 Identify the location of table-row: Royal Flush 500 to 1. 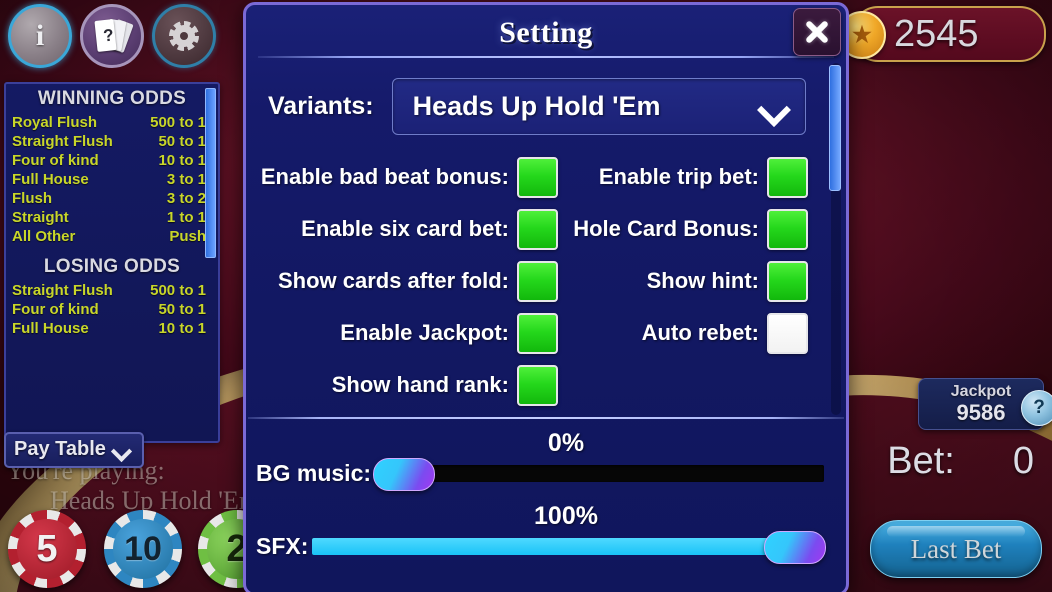
(112, 122).